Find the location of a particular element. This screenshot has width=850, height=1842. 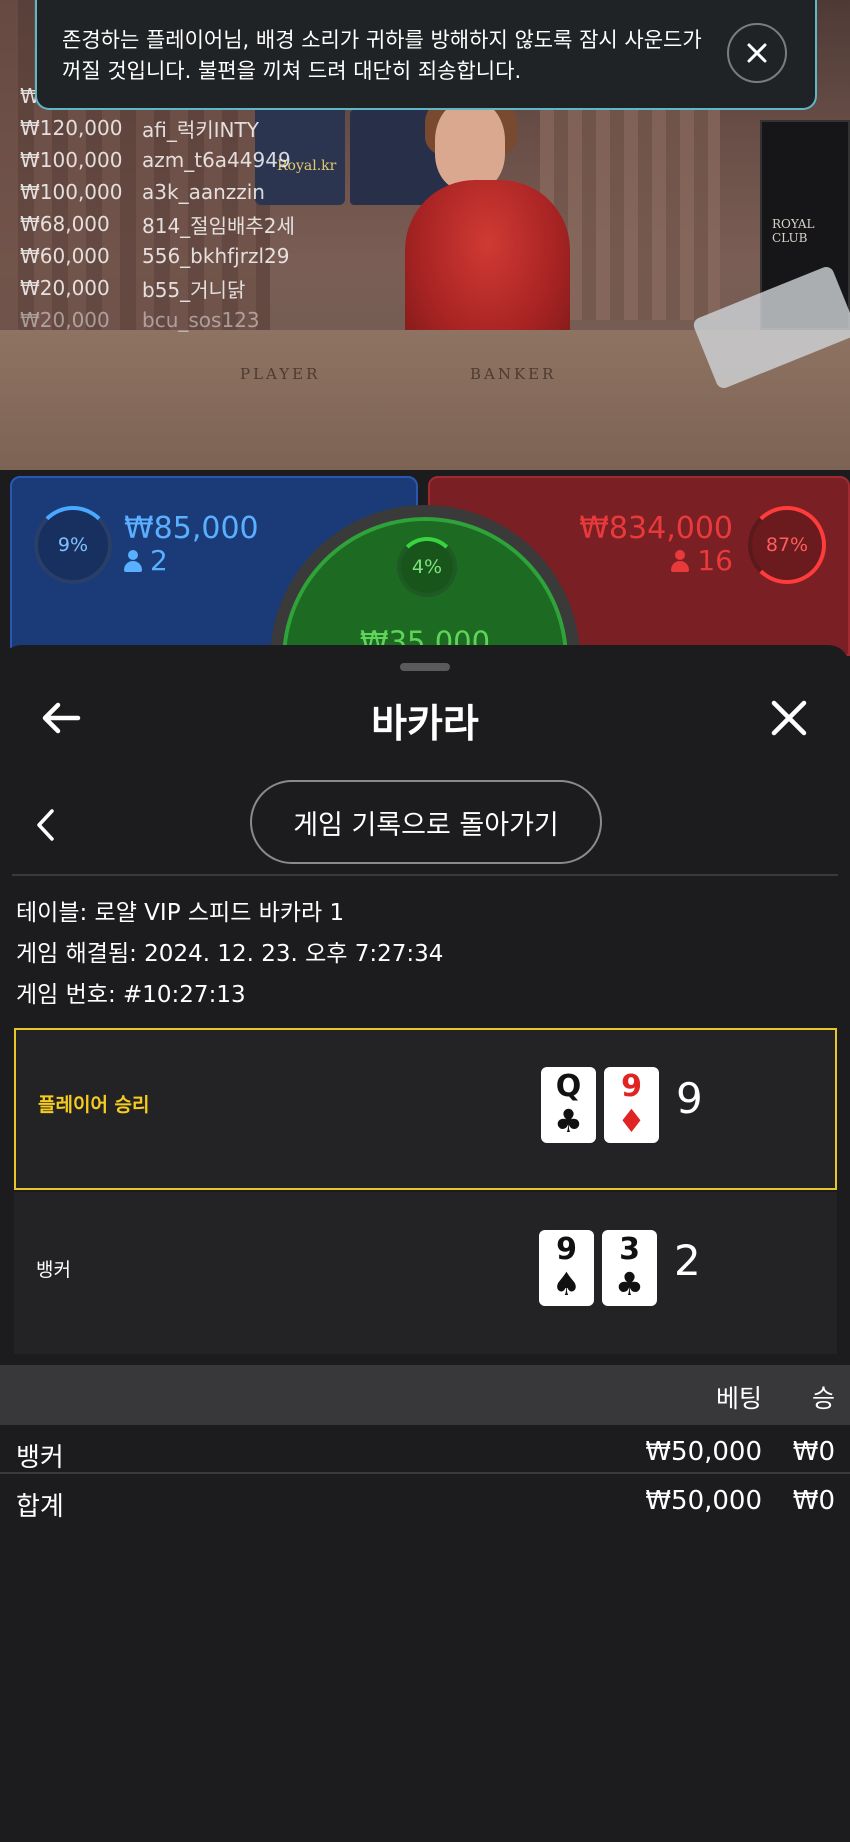

leaderboard-user: b55_거니닭 is located at coordinates (194, 289).